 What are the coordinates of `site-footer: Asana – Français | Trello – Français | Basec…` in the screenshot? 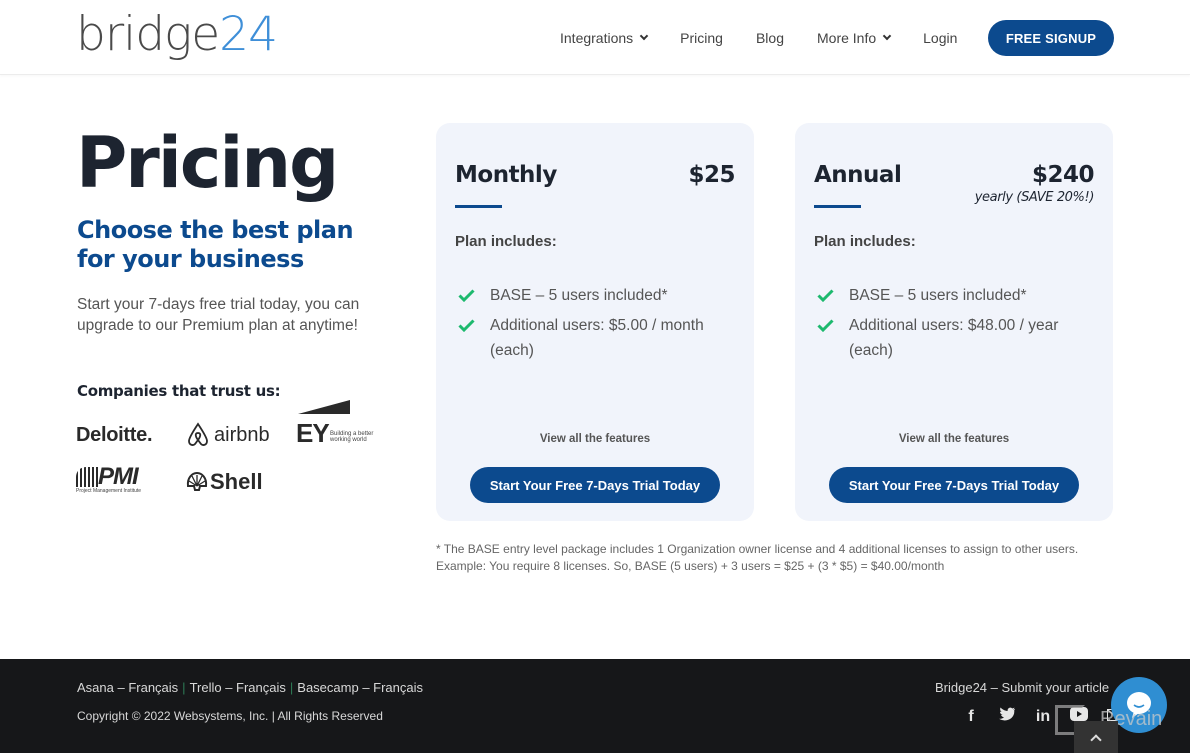 It's located at (595, 706).